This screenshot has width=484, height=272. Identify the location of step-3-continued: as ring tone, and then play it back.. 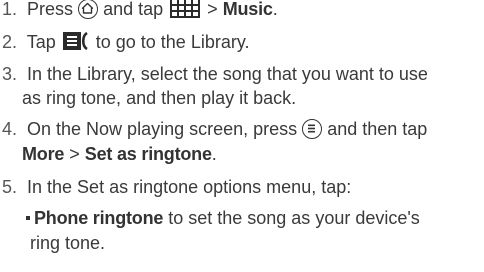
(159, 98).